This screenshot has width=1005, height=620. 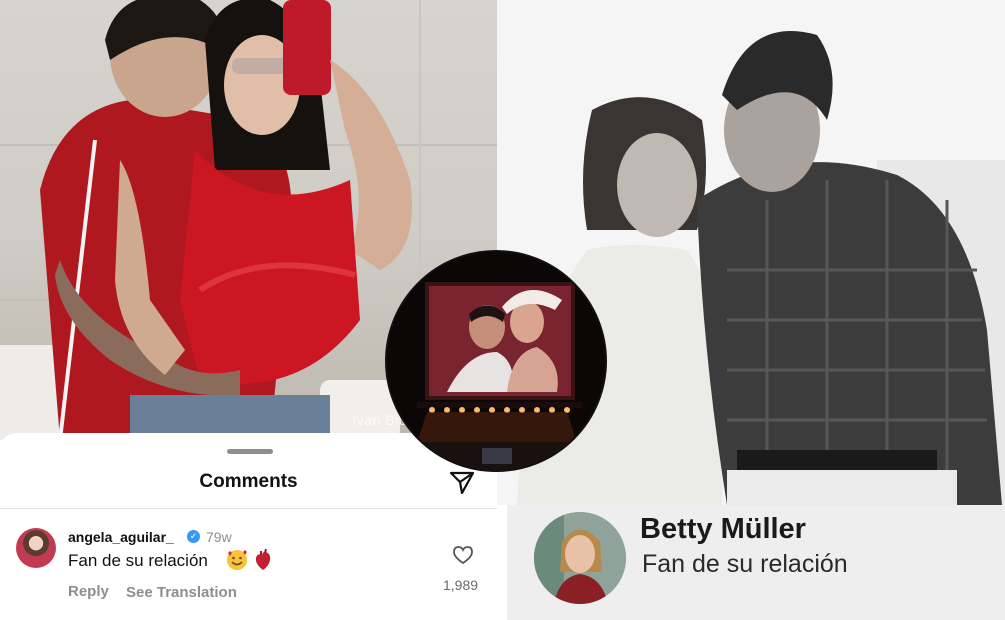 I want to click on sheet-drag-handle, so click(x=250, y=451).